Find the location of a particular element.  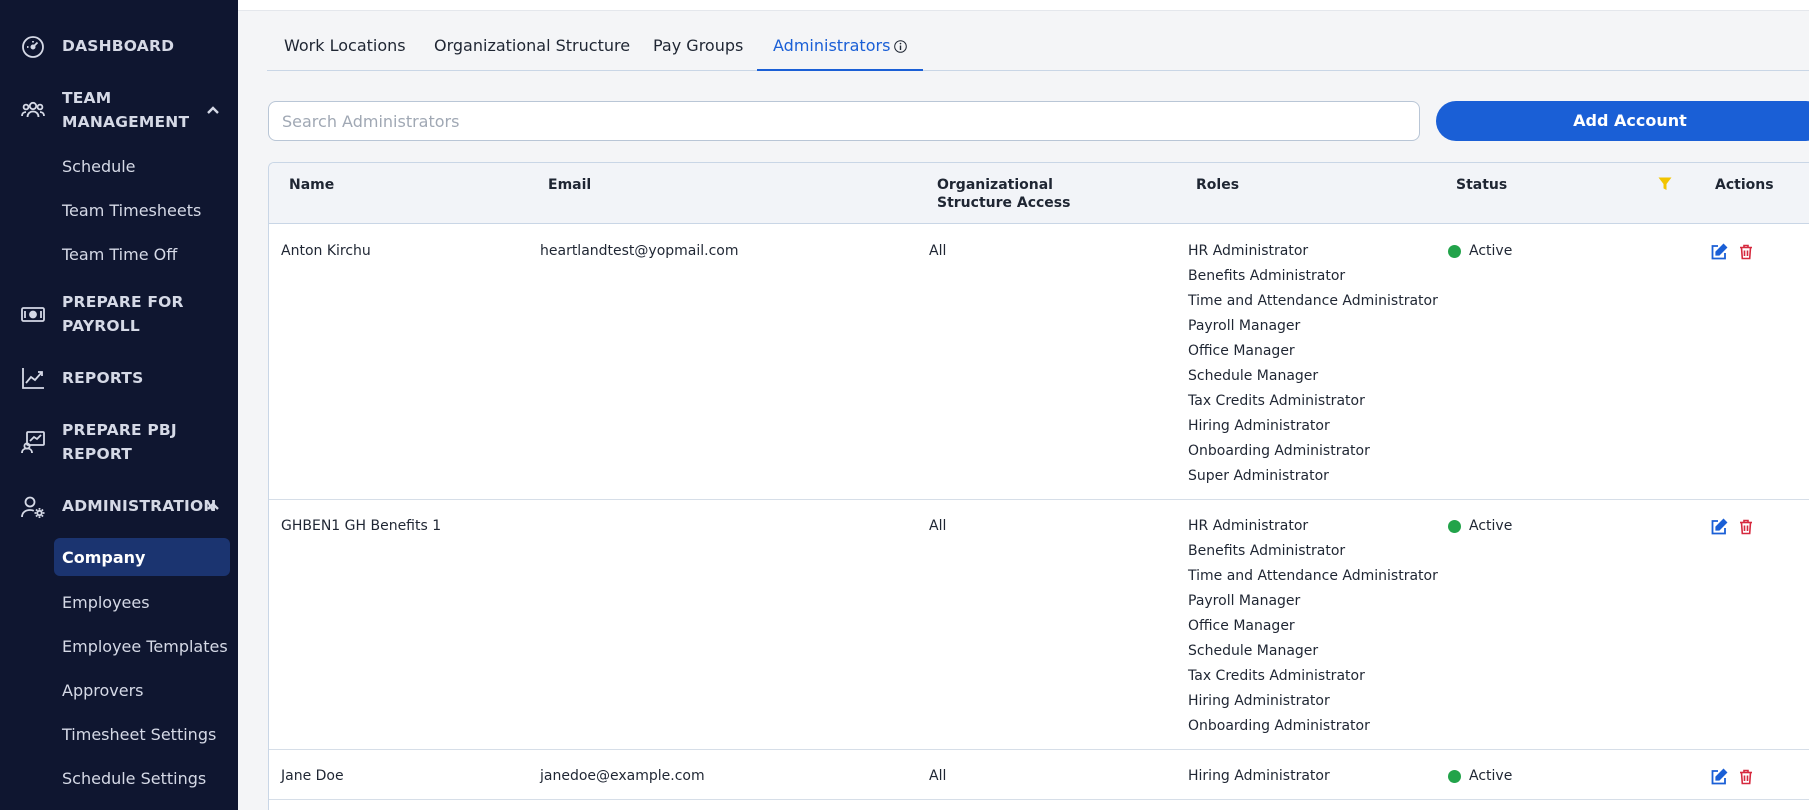

tab-label: Administrators is located at coordinates (832, 45).